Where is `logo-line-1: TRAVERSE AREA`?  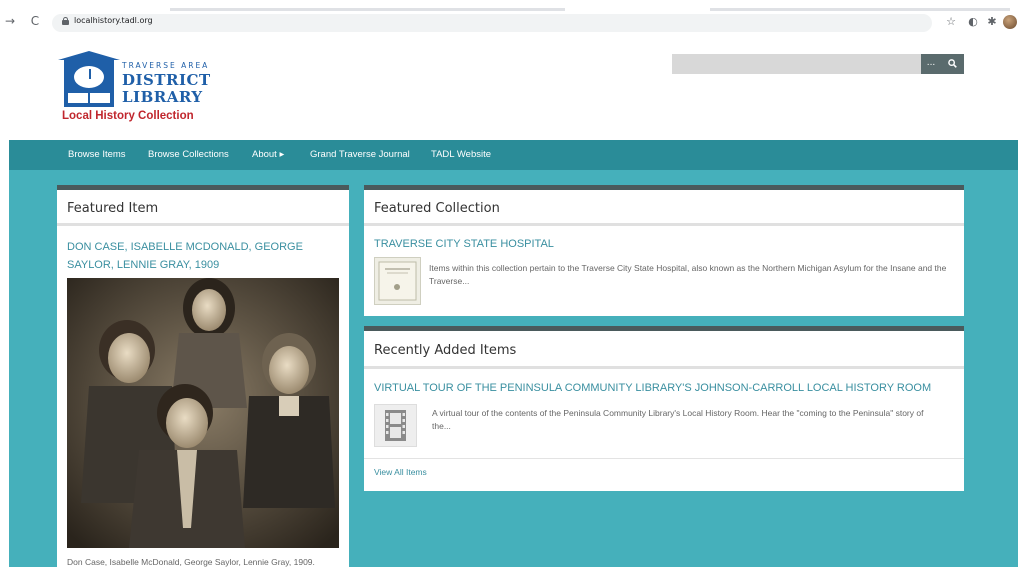
logo-line-1: TRAVERSE AREA is located at coordinates (166, 65).